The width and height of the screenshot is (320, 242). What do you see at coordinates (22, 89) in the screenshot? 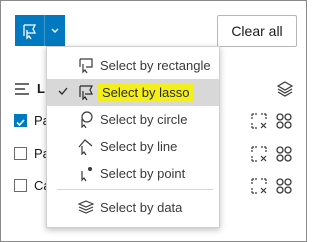
I see `filter-list-icon` at bounding box center [22, 89].